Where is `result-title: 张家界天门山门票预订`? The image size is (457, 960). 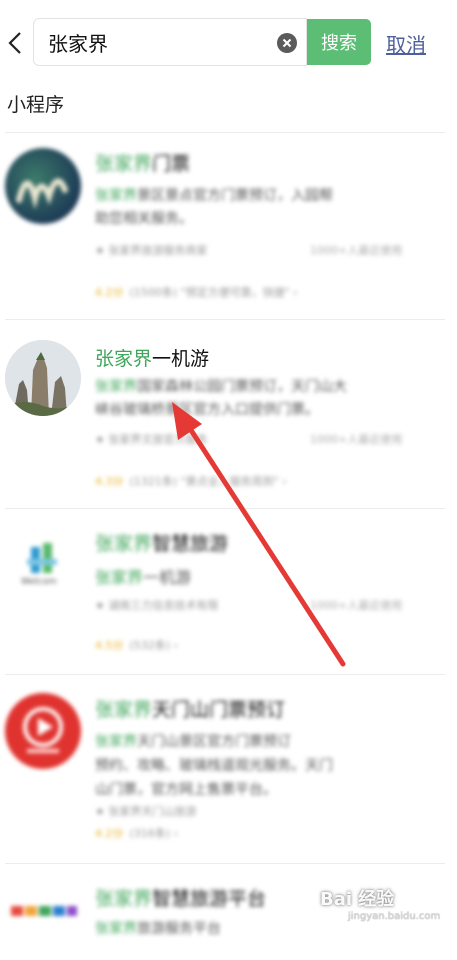
result-title: 张家界天门山门票预订 is located at coordinates (190, 710).